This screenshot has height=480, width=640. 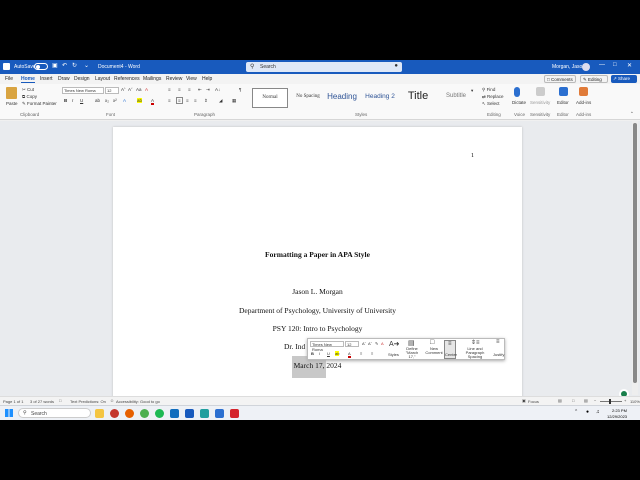 What do you see at coordinates (635, 401) in the screenshot?
I see `zoom-level: 110%` at bounding box center [635, 401].